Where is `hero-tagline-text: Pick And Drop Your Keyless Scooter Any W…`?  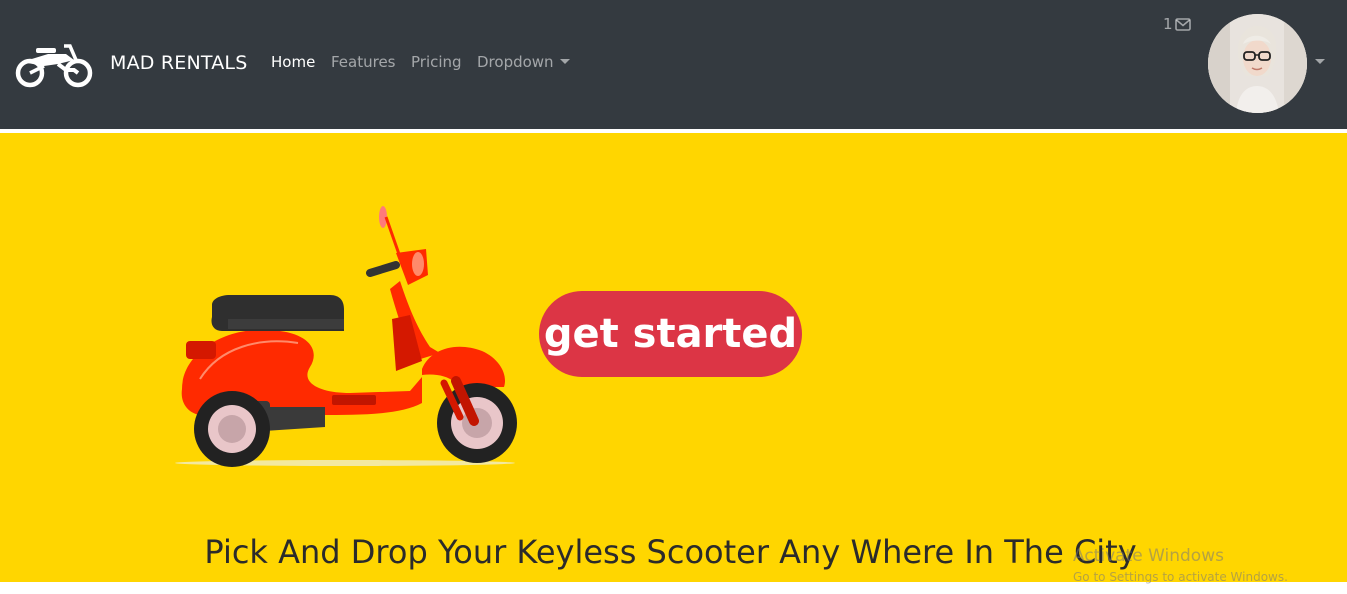 hero-tagline-text: Pick And Drop Your Keyless Scooter Any W… is located at coordinates (670, 552).